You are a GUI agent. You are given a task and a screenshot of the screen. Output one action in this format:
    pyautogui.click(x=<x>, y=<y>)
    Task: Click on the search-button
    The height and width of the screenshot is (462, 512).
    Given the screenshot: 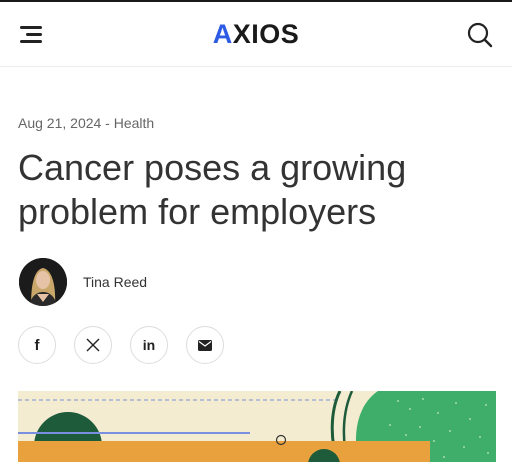 What is the action you would take?
    pyautogui.click(x=480, y=35)
    